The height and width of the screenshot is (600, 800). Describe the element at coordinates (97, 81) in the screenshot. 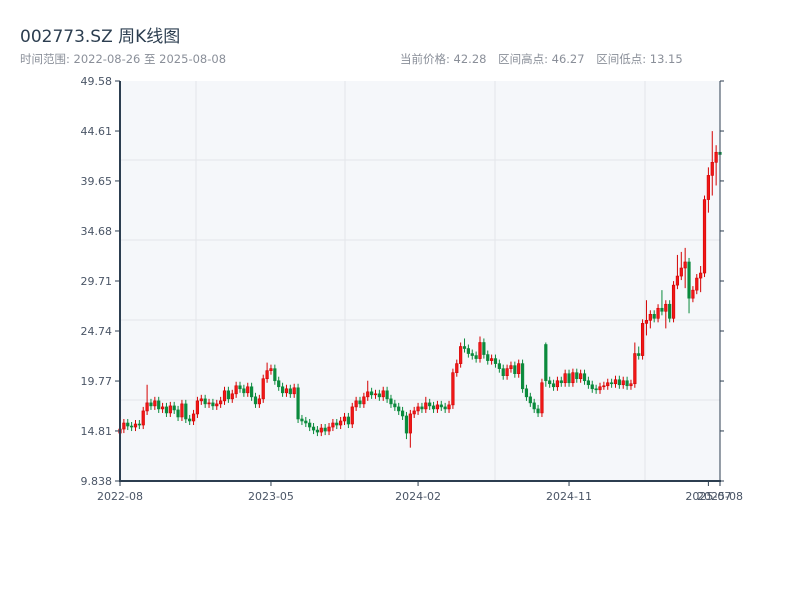

I see `y-tick-label: 49.58` at that location.